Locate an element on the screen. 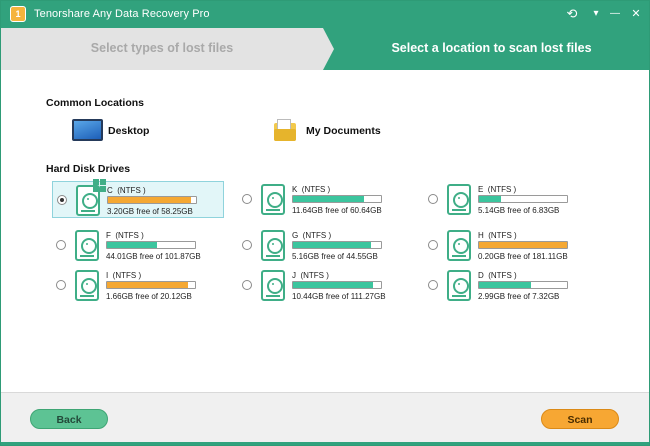 The height and width of the screenshot is (446, 650). app-logo-icon: 1 is located at coordinates (18, 14).